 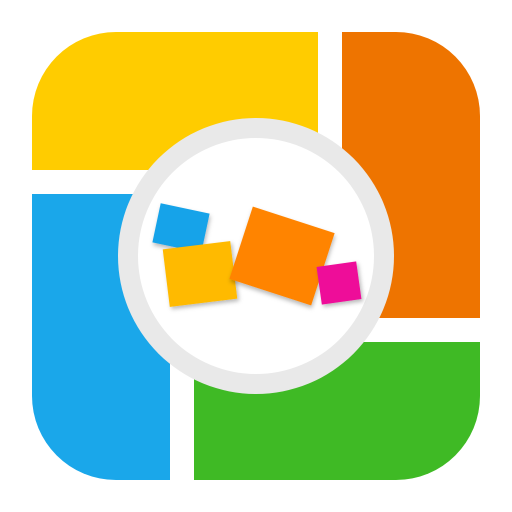 I want to click on magenta-square, so click(x=339, y=283).